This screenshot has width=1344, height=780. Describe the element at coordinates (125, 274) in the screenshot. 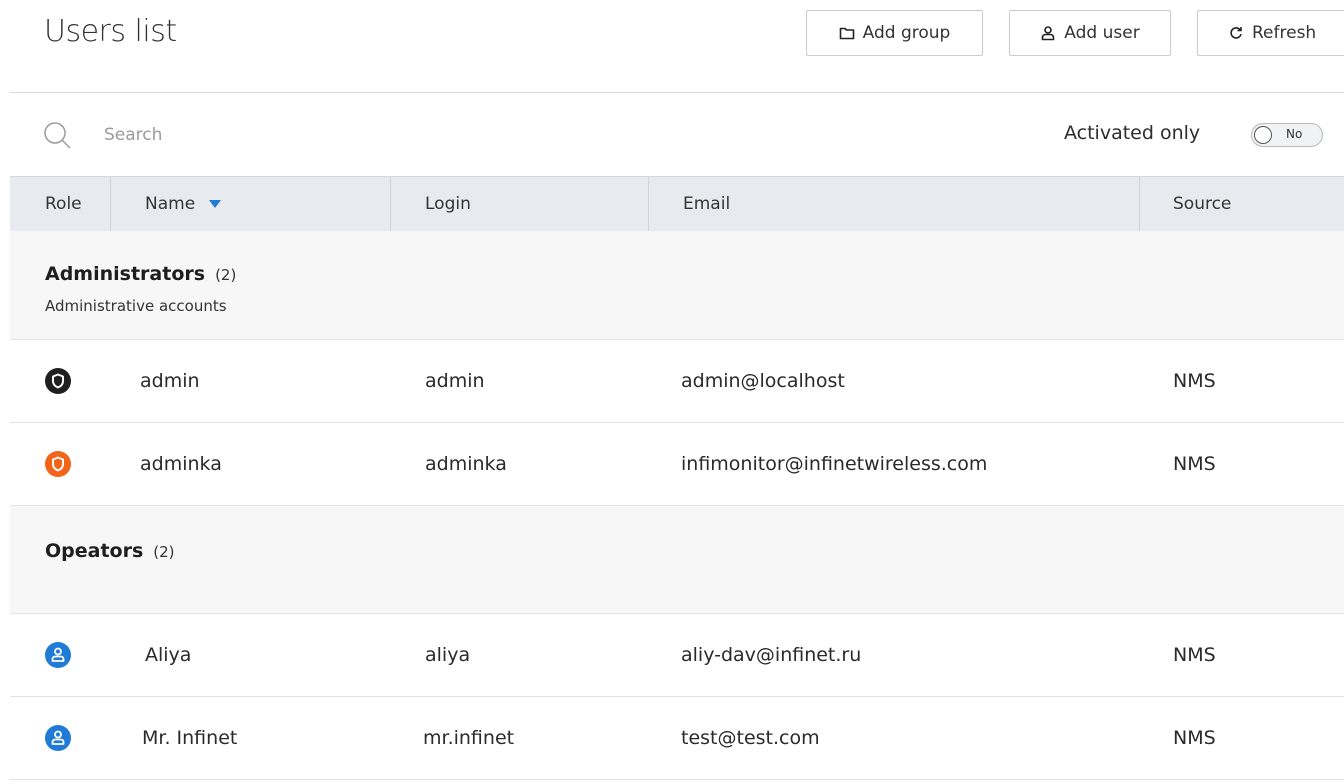

I see `group-name: Administrators` at that location.